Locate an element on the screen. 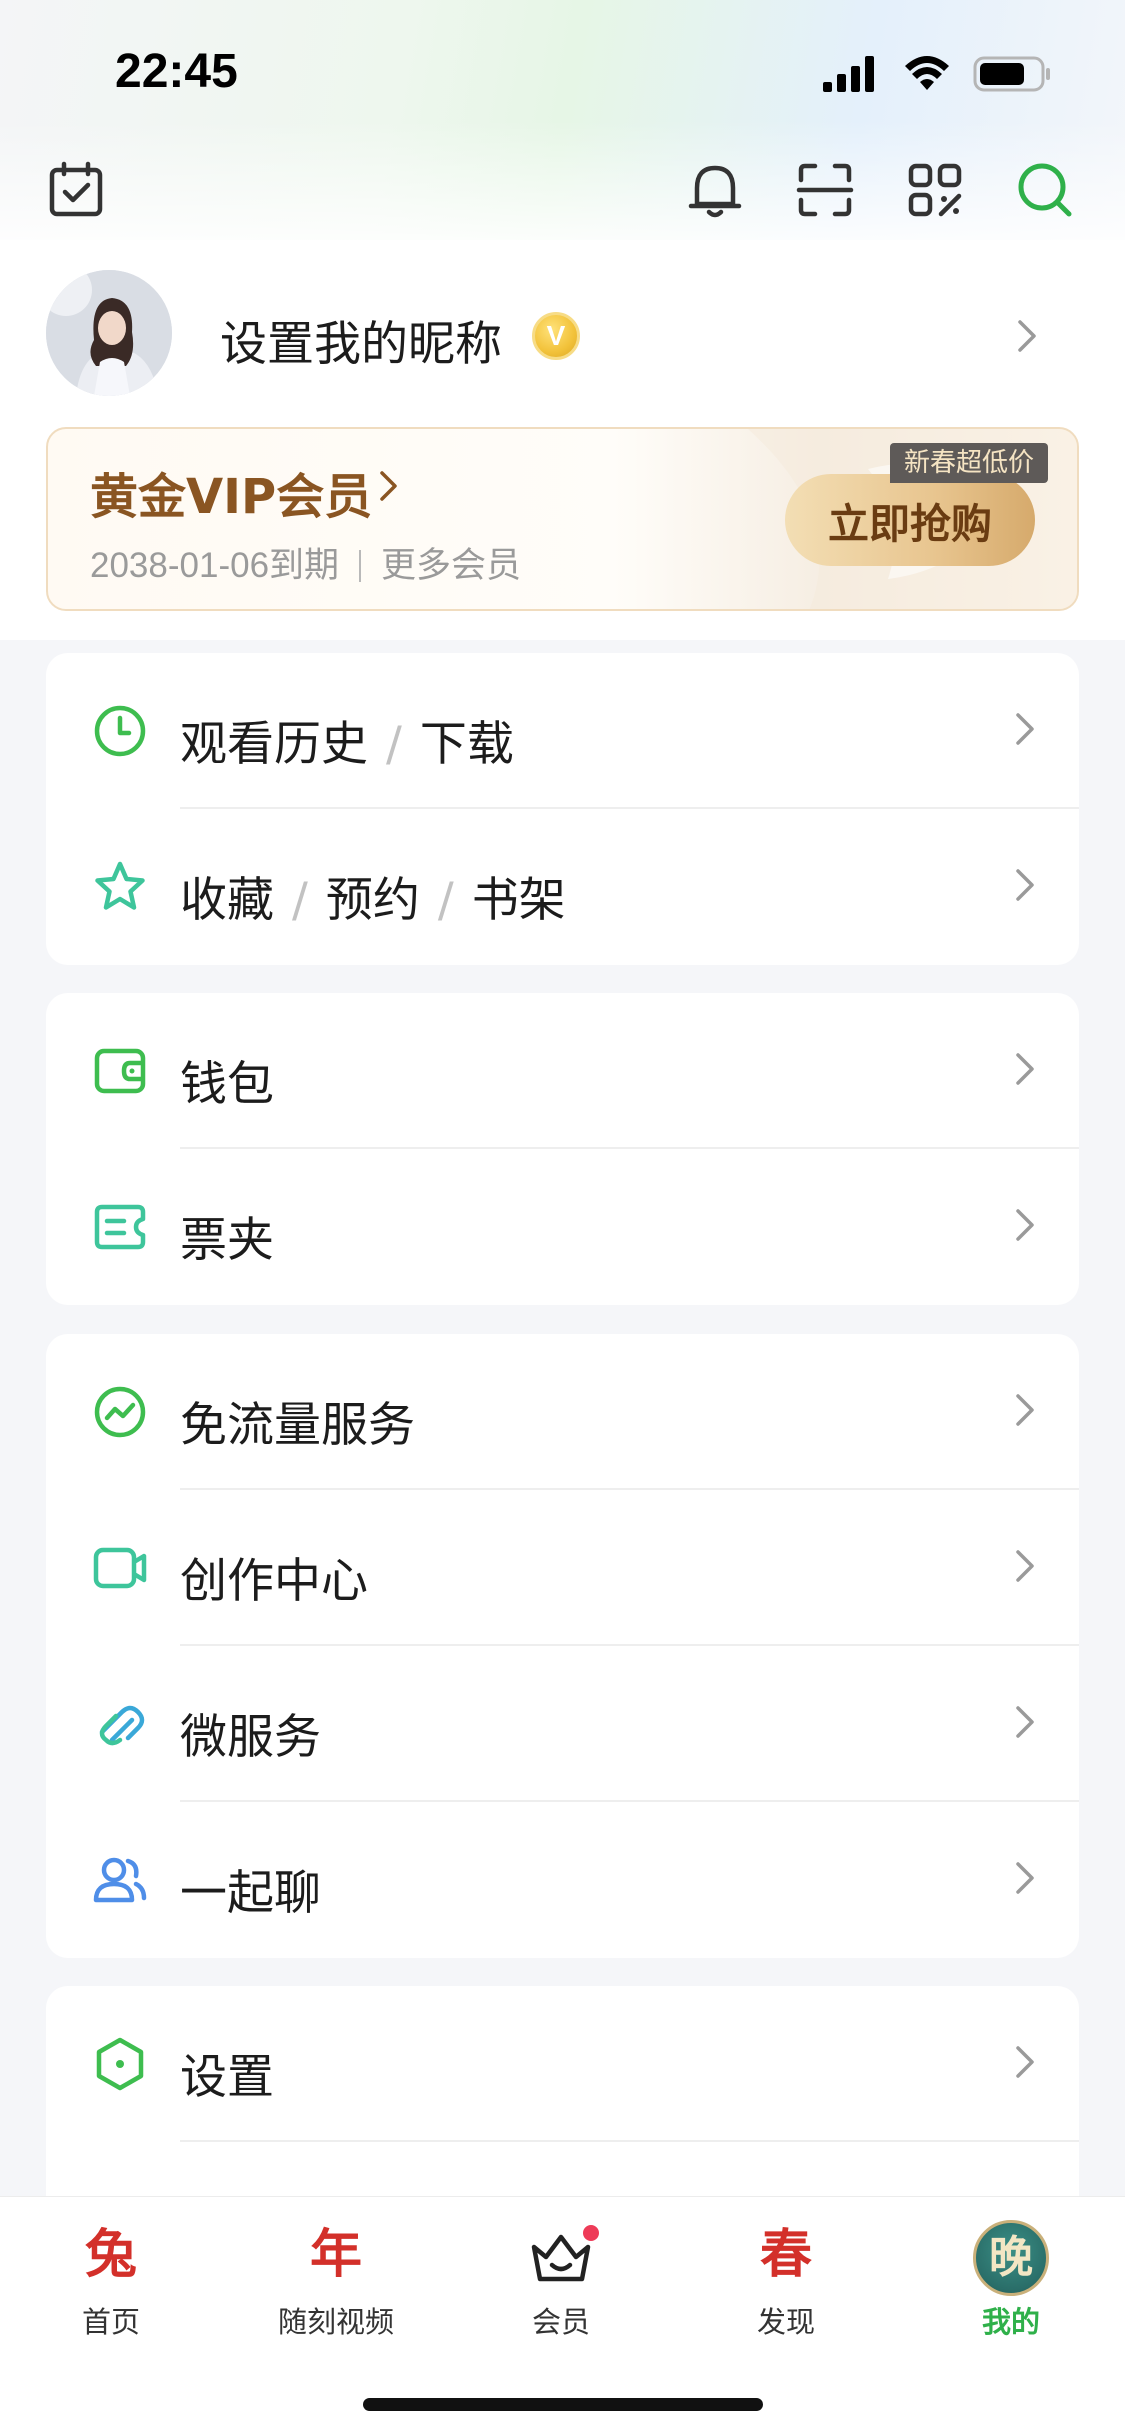 The image size is (1125, 2435). users-icon is located at coordinates (120, 1880).